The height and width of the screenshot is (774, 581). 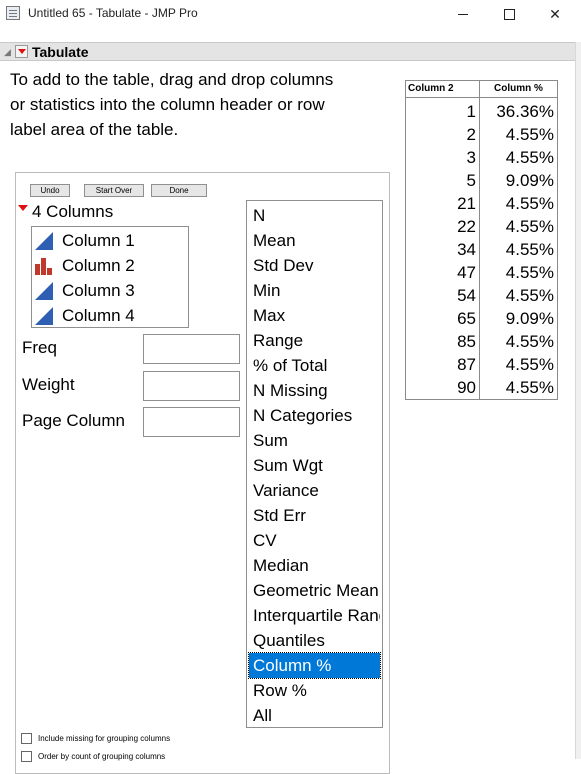 What do you see at coordinates (466, 318) in the screenshot?
I see `cell-category: 65` at bounding box center [466, 318].